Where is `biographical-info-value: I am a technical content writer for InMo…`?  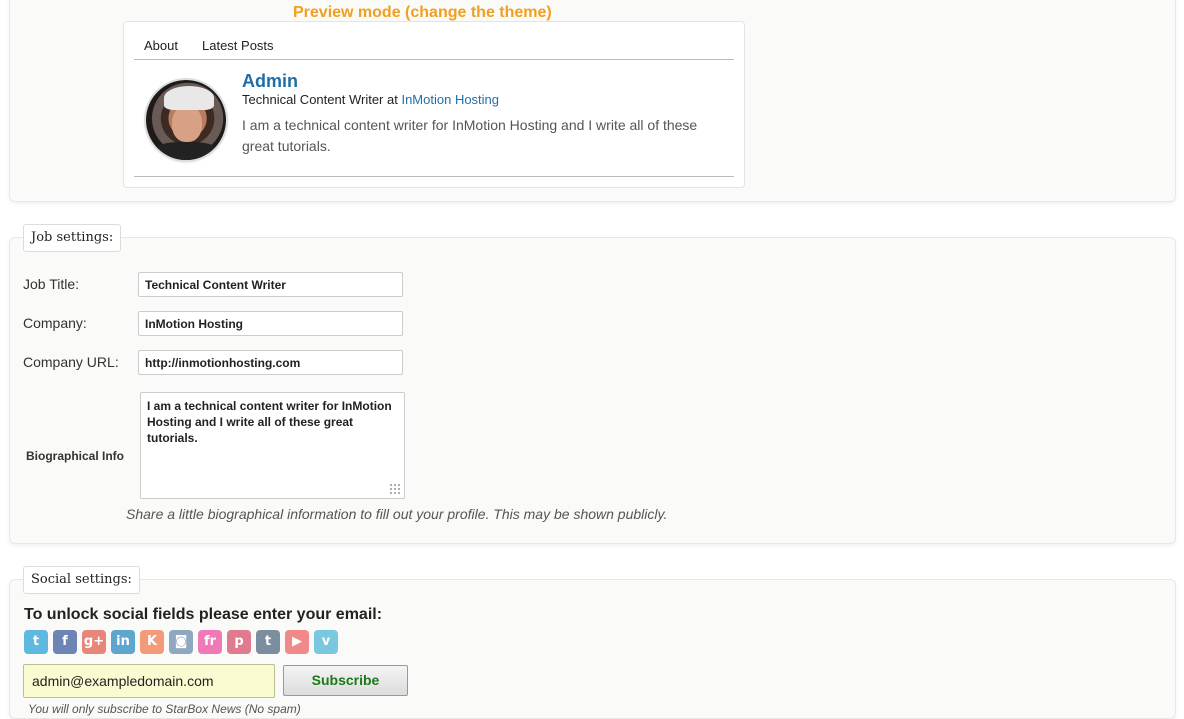
biographical-info-value: I am a technical content writer for InMo… is located at coordinates (269, 422).